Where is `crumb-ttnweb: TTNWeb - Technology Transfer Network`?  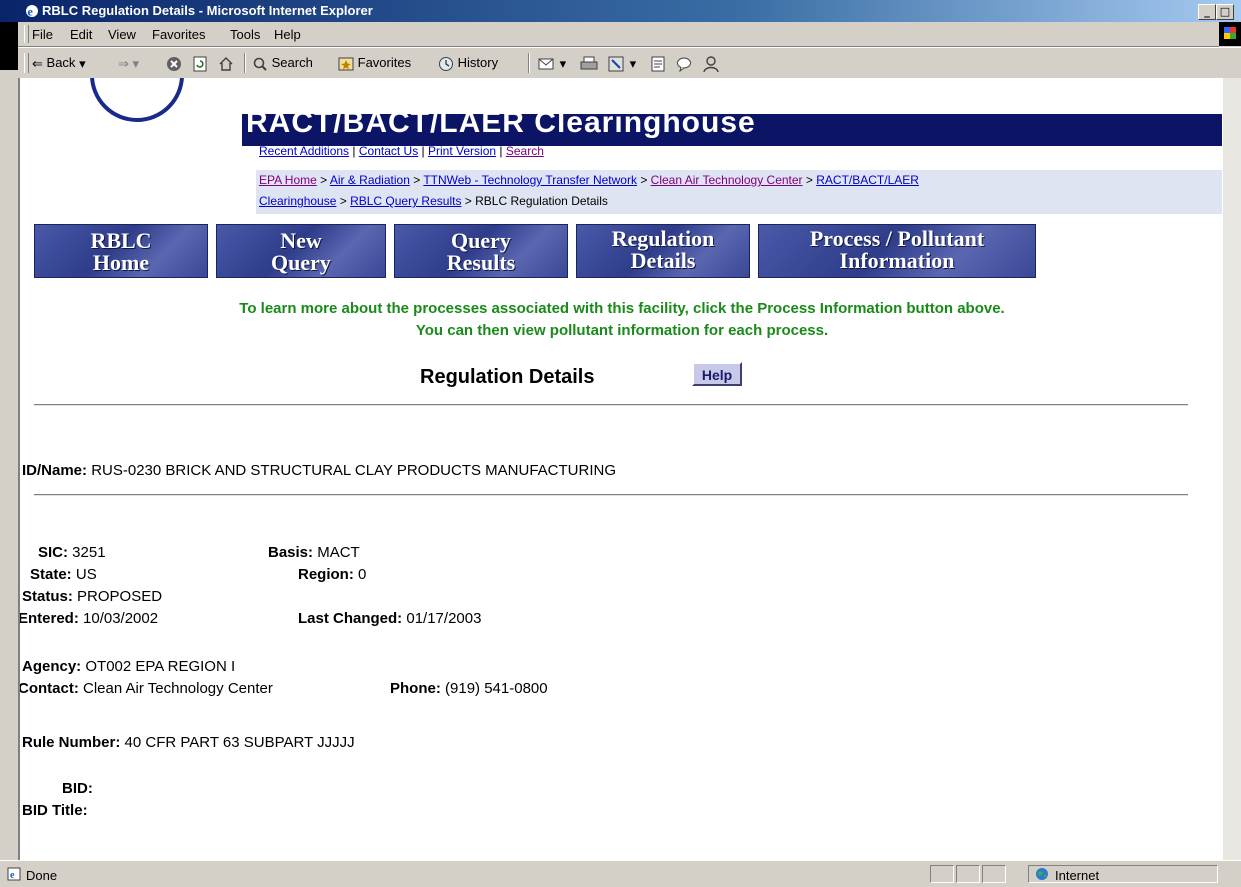 crumb-ttnweb: TTNWeb - Technology Transfer Network is located at coordinates (530, 180).